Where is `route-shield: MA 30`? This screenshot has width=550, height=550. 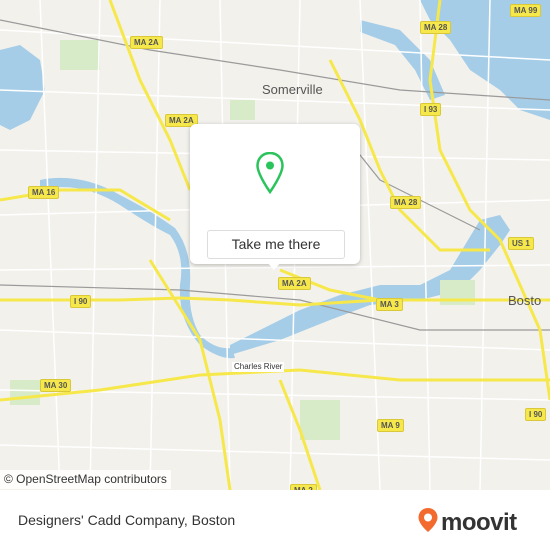 route-shield: MA 30 is located at coordinates (56, 385).